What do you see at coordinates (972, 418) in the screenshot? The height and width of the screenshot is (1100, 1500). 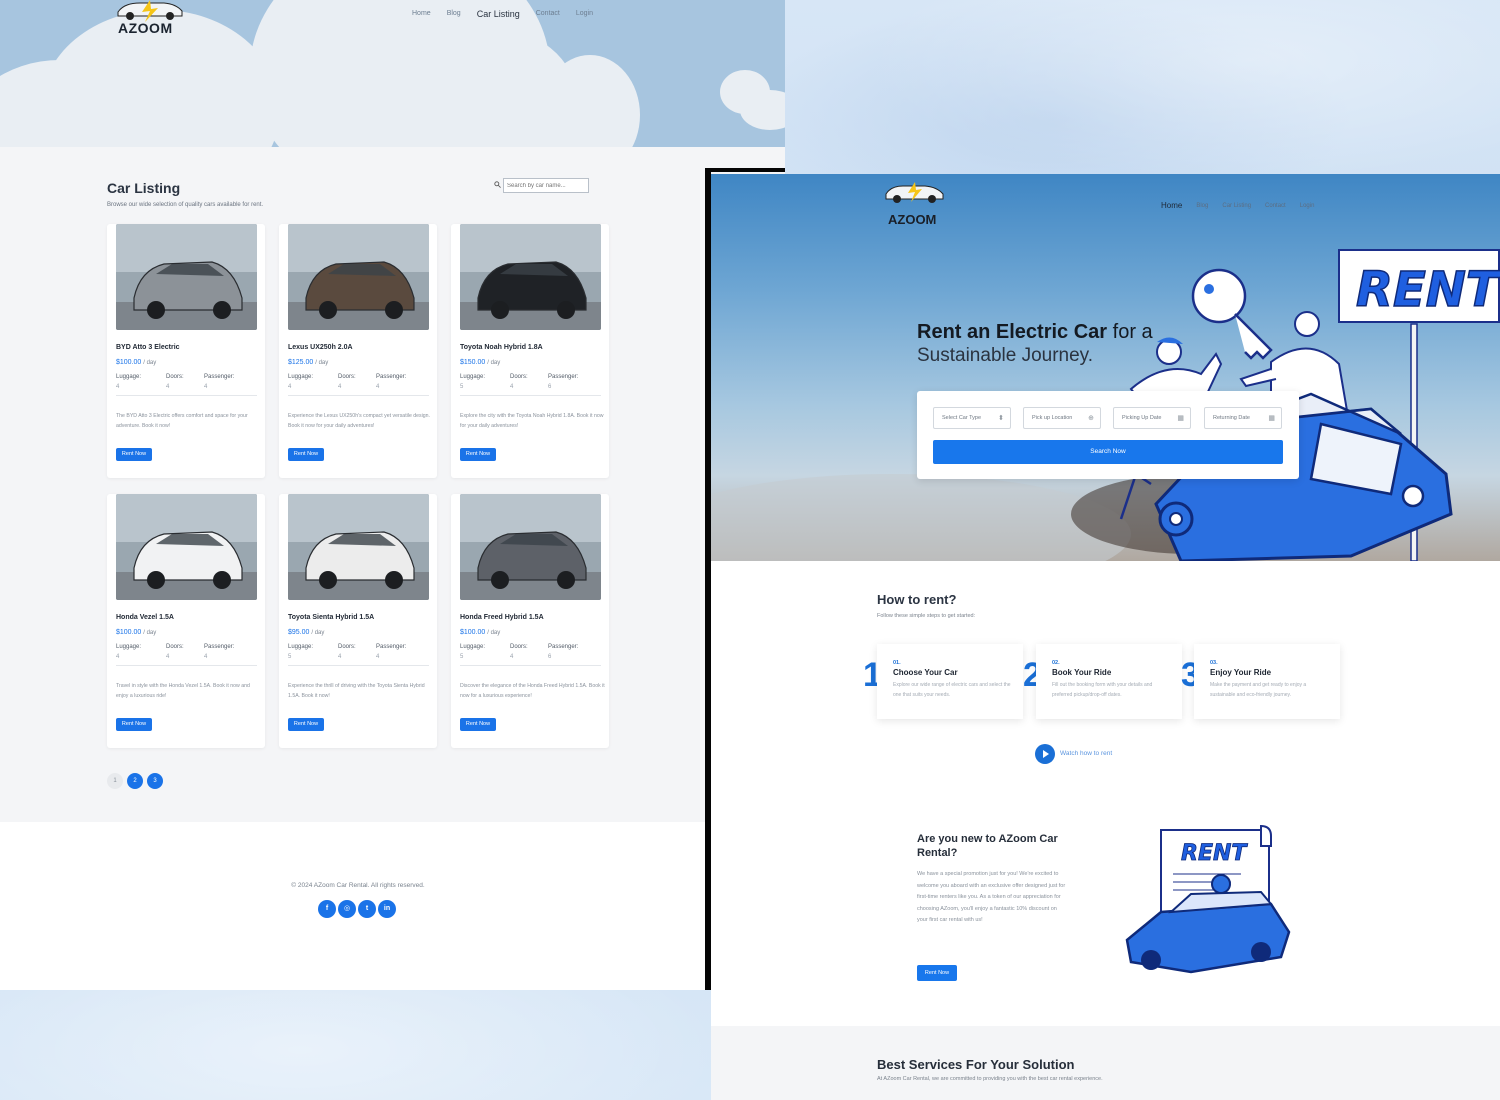 I see `car-type-select: Select Car Type ⬍` at bounding box center [972, 418].